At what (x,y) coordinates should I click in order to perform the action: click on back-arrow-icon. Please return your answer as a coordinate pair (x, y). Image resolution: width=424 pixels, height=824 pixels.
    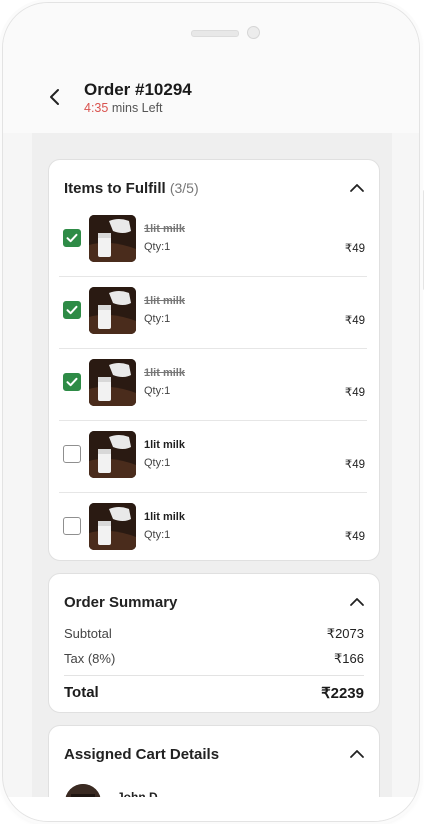
    Looking at the image, I should click on (55, 97).